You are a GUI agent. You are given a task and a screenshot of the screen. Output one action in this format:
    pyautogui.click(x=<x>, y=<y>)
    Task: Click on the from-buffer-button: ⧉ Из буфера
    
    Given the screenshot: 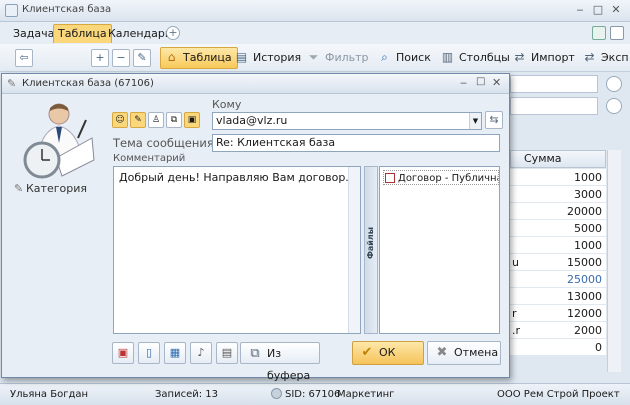 What is the action you would take?
    pyautogui.click(x=280, y=362)
    